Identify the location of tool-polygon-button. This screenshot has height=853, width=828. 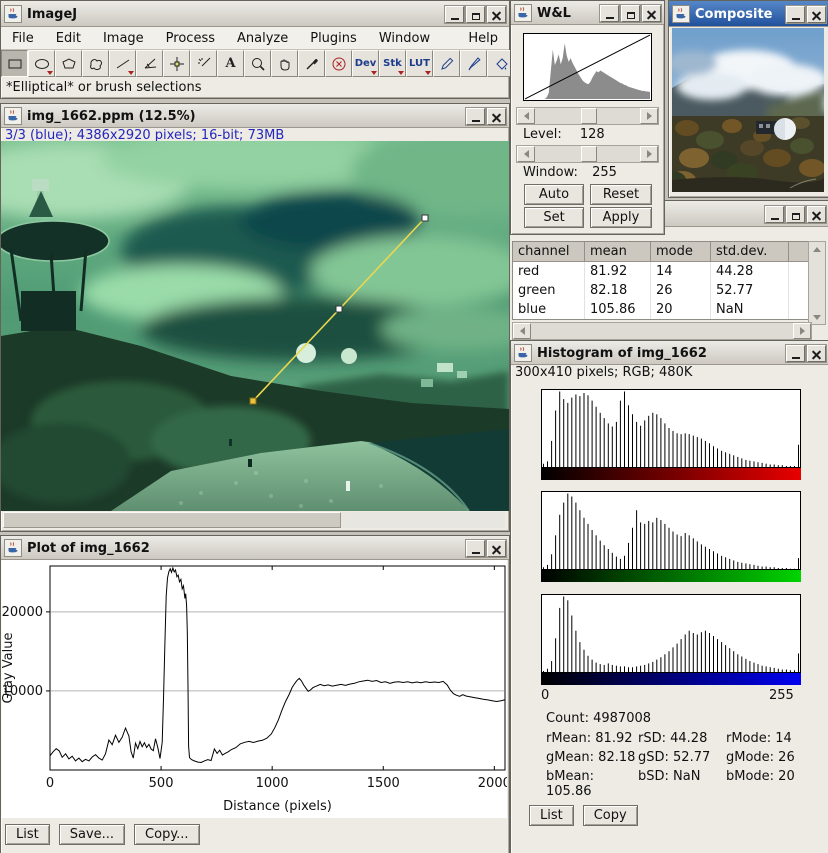
(68, 63).